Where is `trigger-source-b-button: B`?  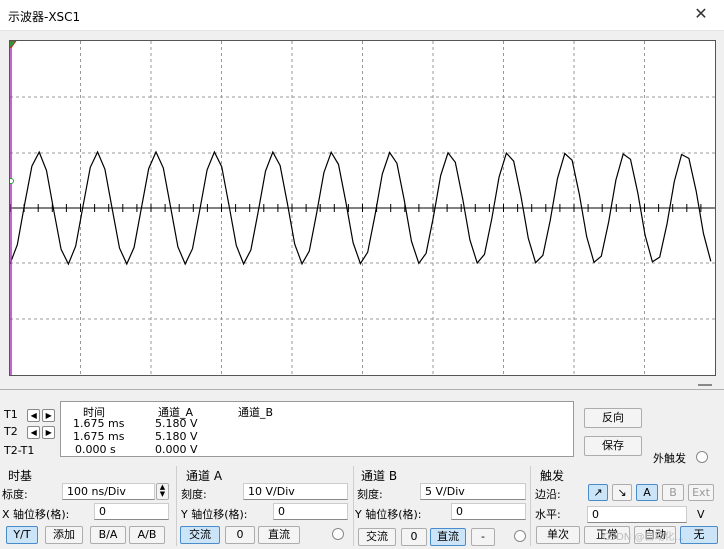 trigger-source-b-button: B is located at coordinates (673, 492).